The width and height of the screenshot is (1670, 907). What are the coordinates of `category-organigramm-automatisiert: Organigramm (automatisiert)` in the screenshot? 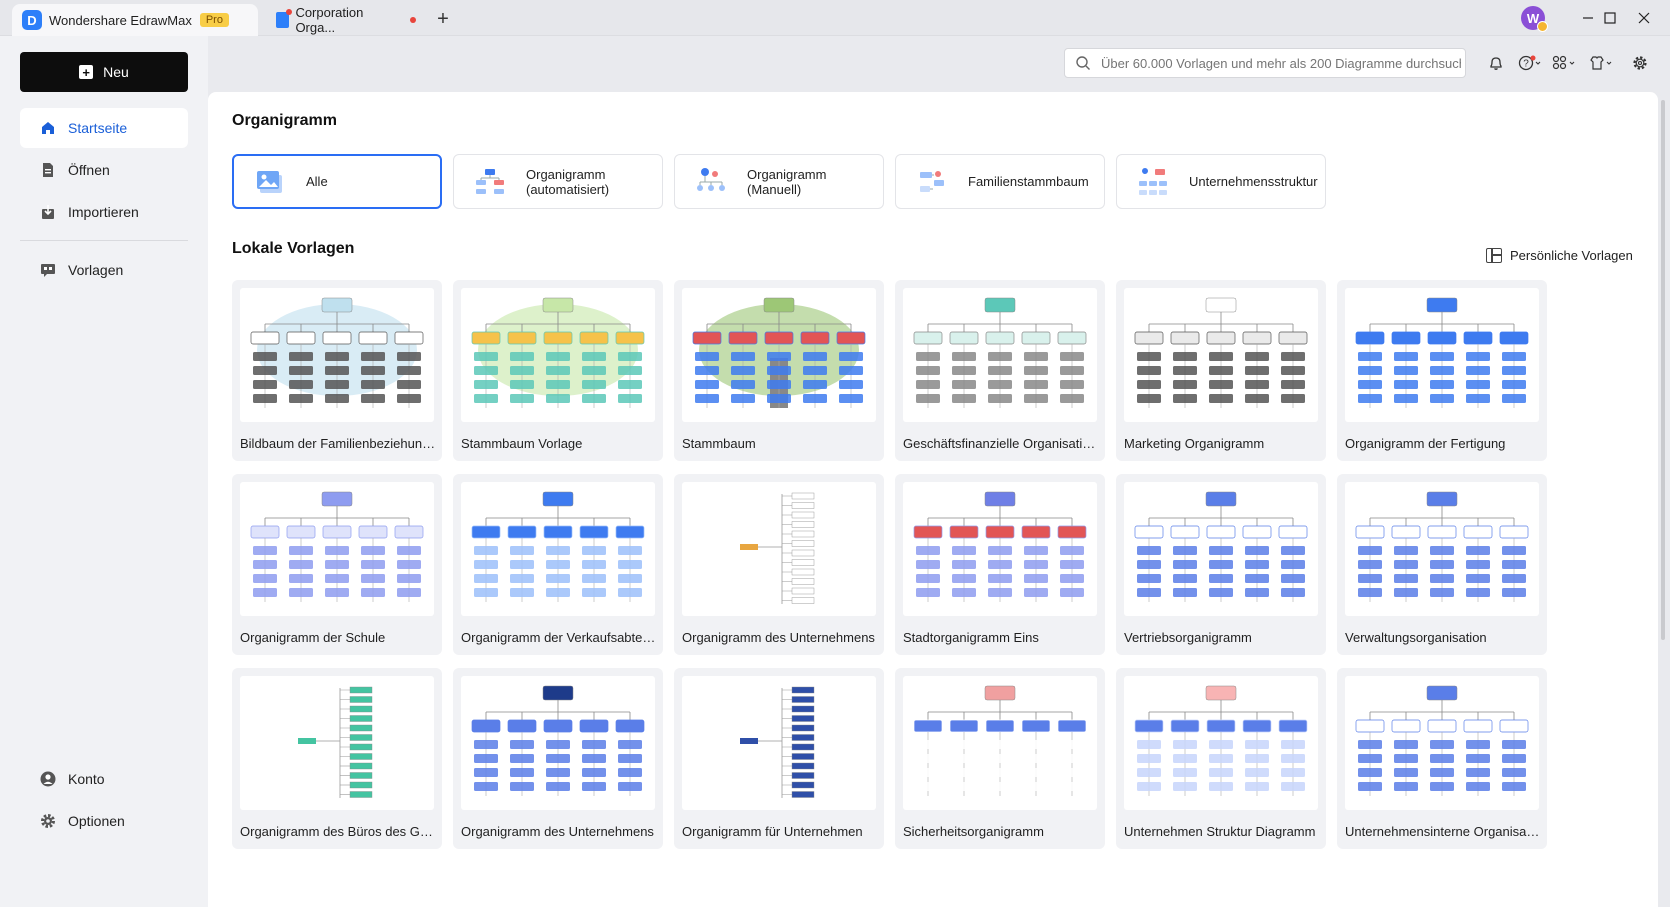 It's located at (558, 181).